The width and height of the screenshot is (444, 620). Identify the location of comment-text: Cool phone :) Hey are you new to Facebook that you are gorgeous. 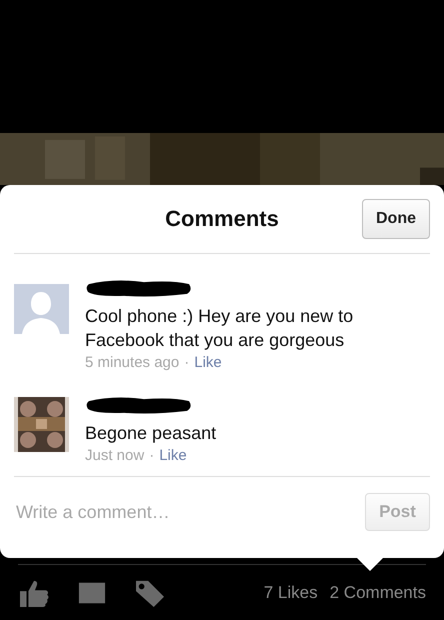
(219, 328).